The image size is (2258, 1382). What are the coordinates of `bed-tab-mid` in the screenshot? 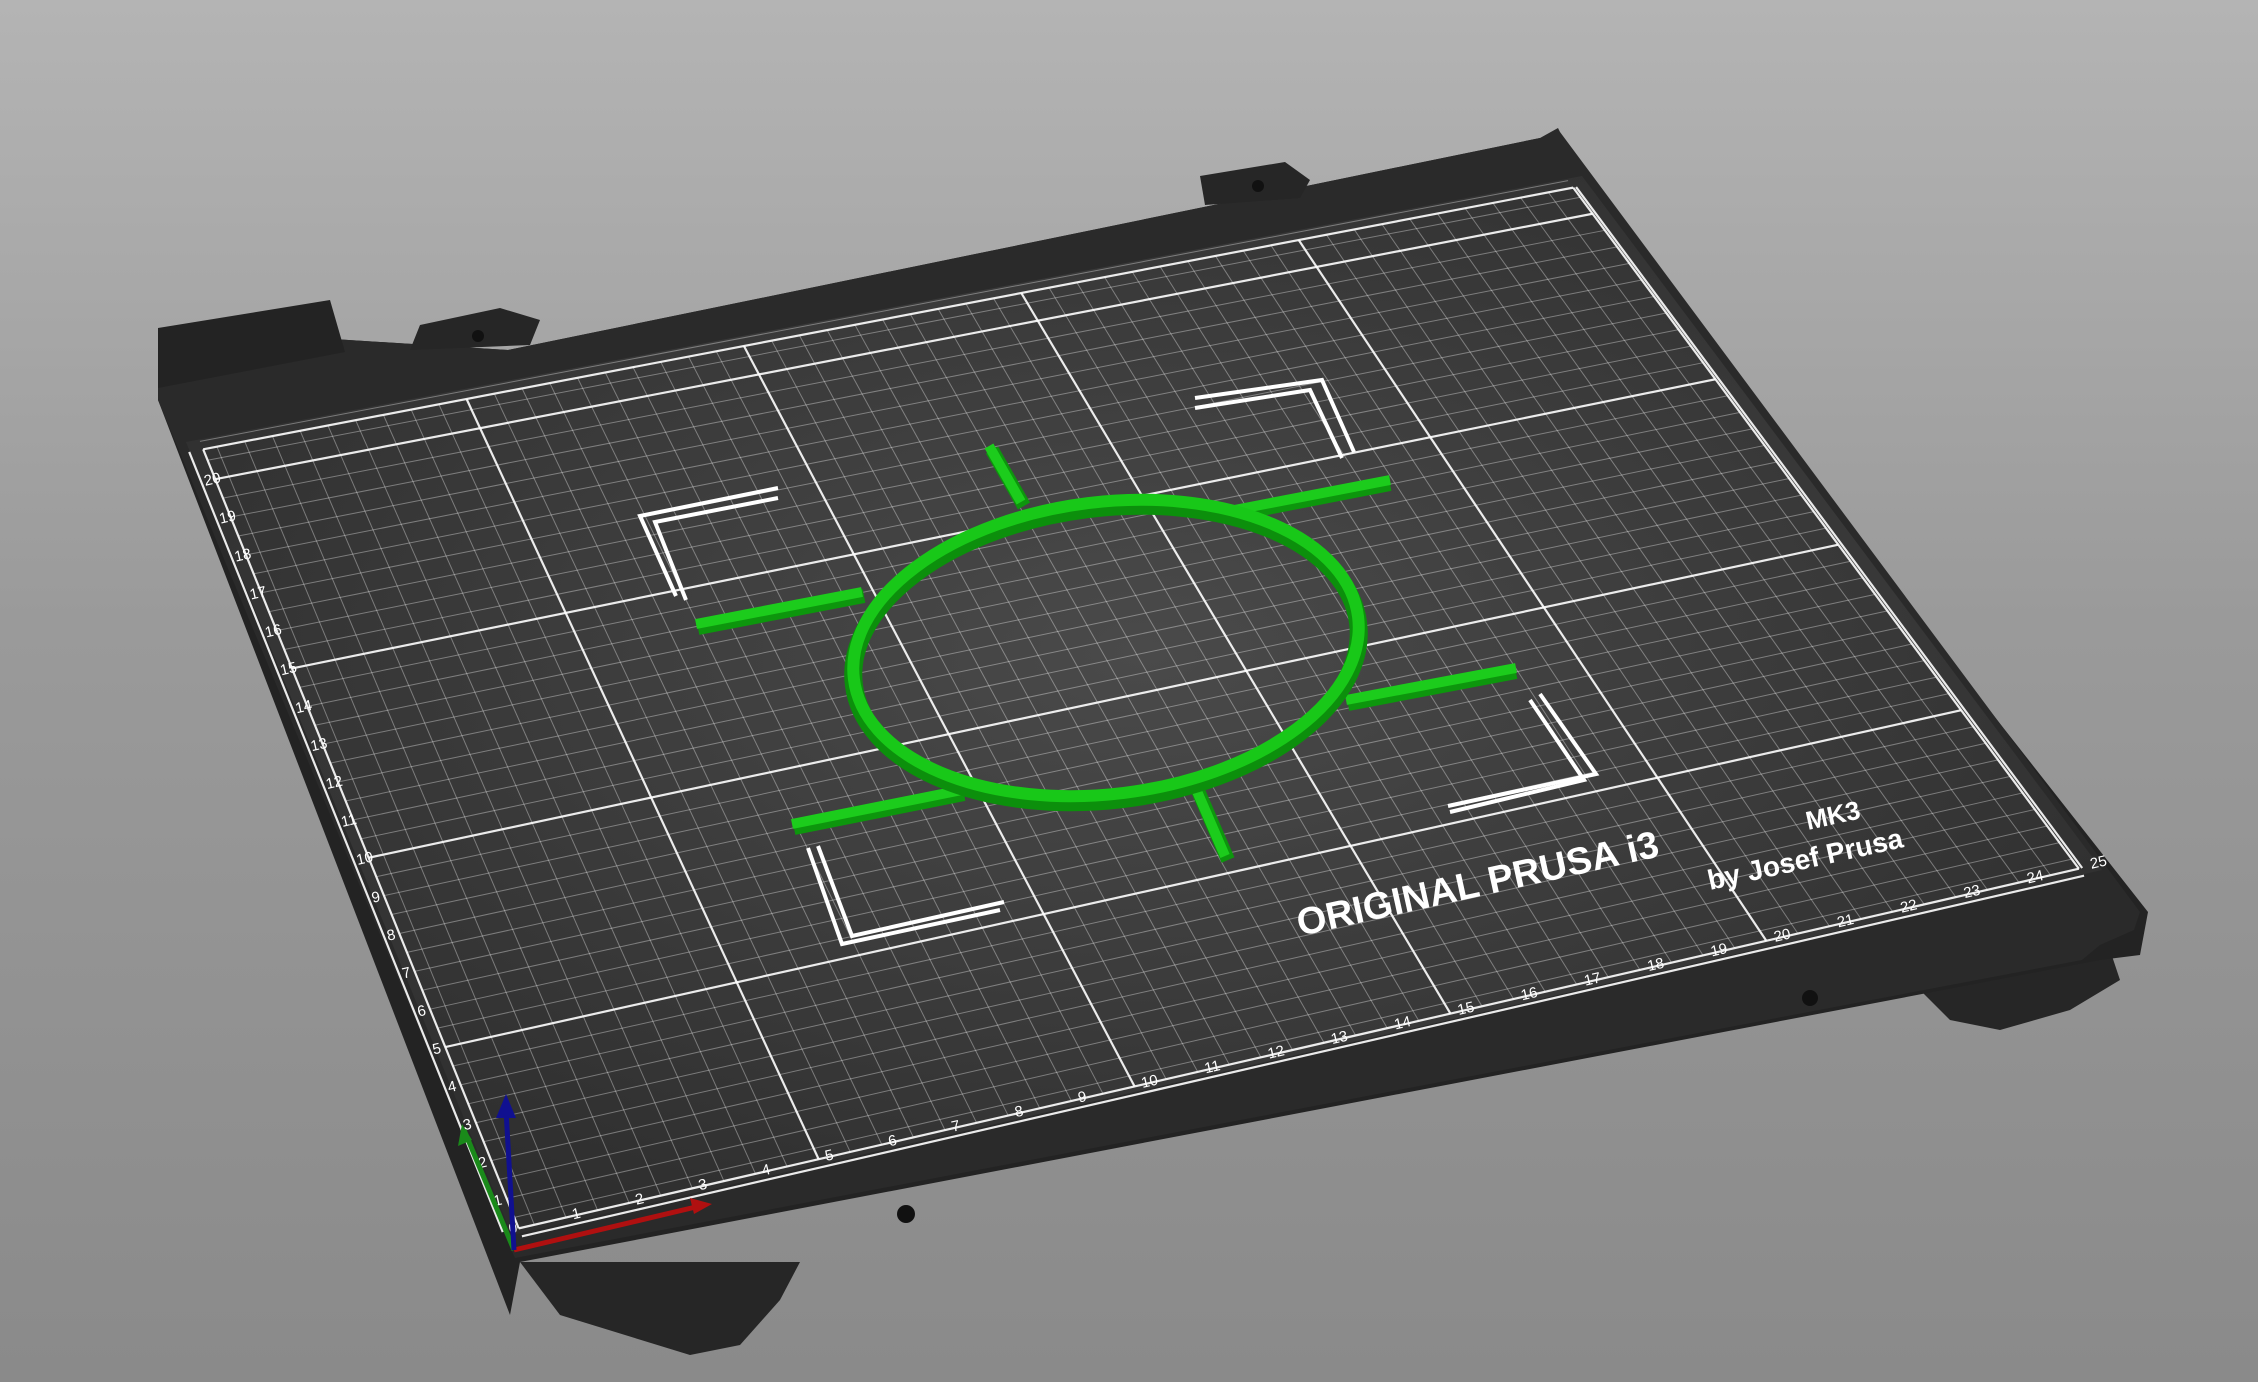 It's located at (475, 329).